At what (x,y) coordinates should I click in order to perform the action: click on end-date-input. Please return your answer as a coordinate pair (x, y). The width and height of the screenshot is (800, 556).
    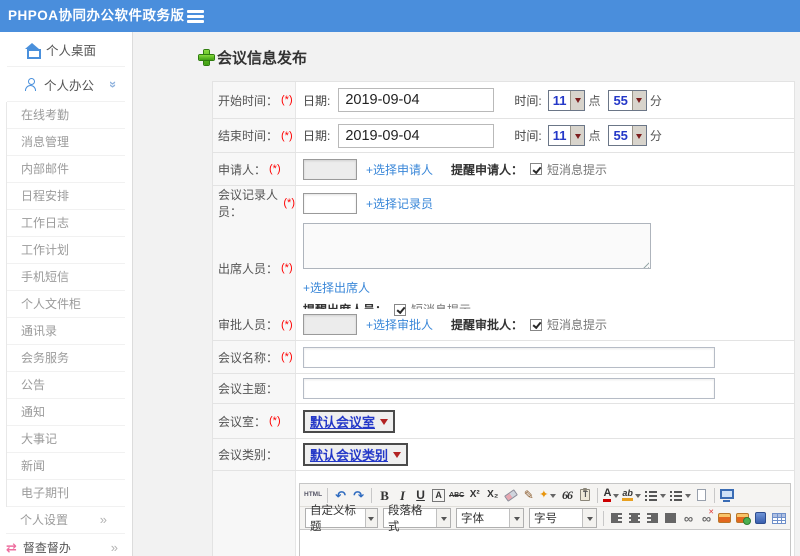
    Looking at the image, I should click on (416, 135).